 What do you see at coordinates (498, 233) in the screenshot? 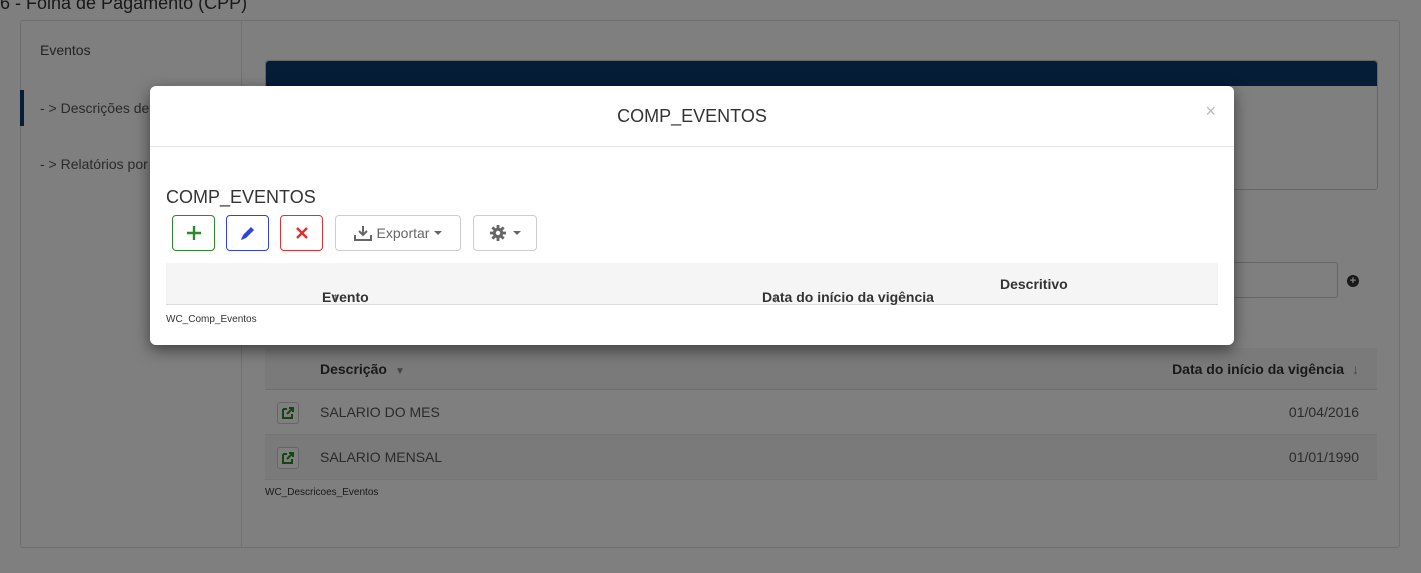
I see `gear-icon` at bounding box center [498, 233].